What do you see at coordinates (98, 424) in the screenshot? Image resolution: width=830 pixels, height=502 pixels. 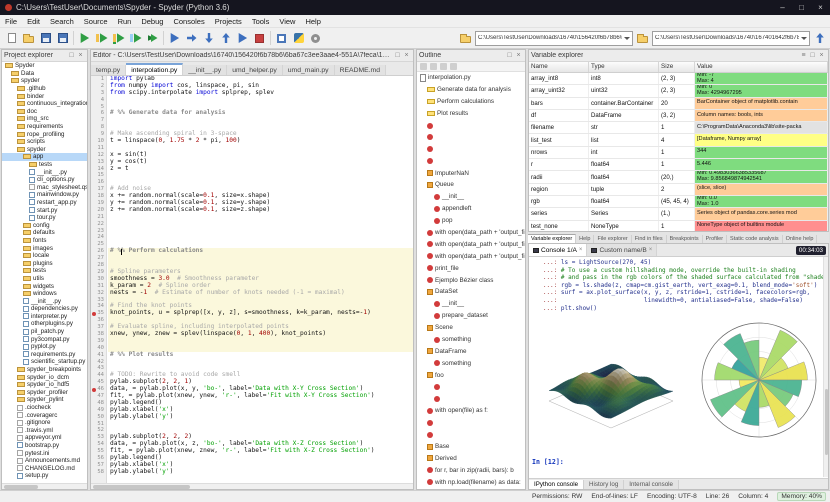 I see `line-number: 51` at bounding box center [98, 424].